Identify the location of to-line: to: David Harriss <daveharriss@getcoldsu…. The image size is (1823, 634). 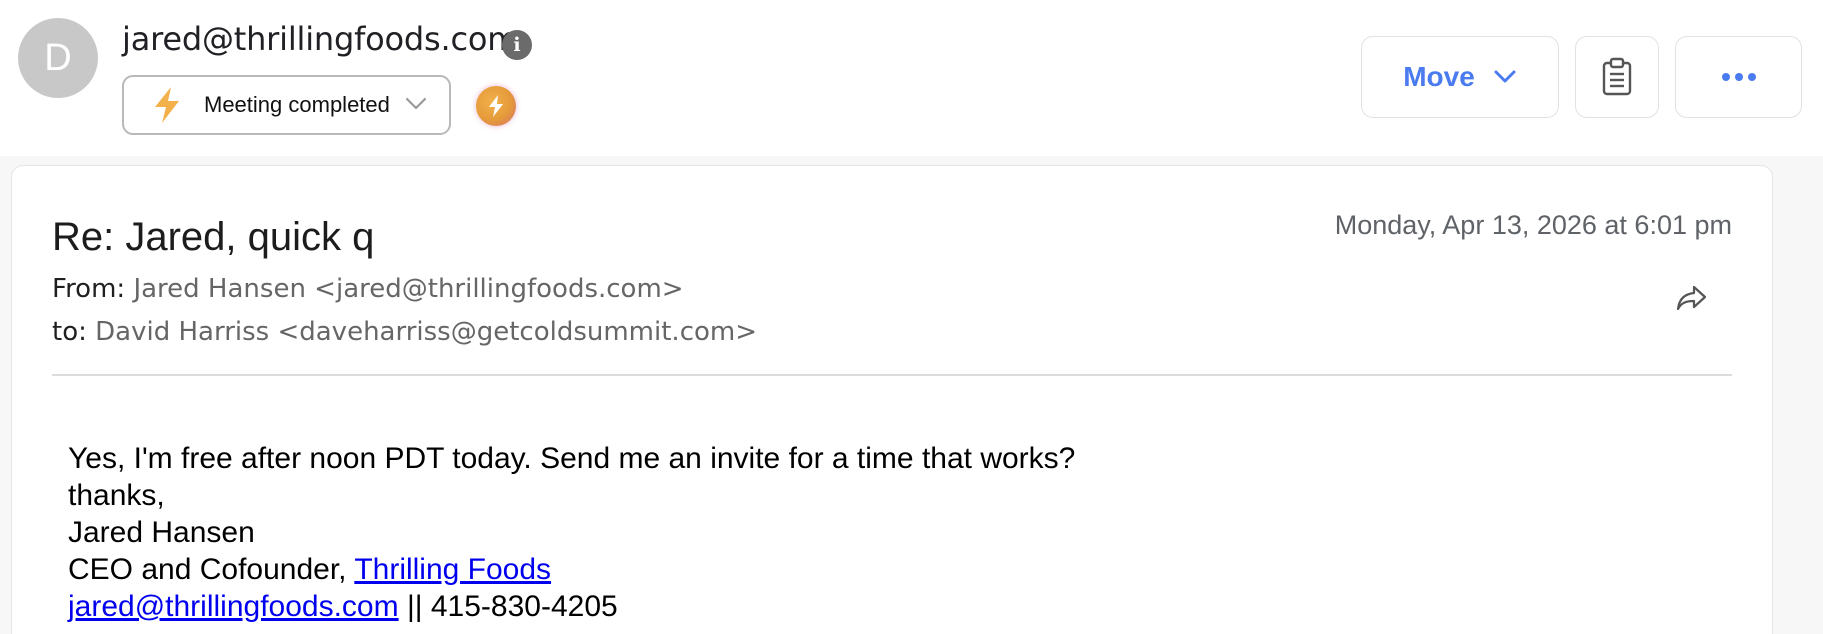
(404, 332).